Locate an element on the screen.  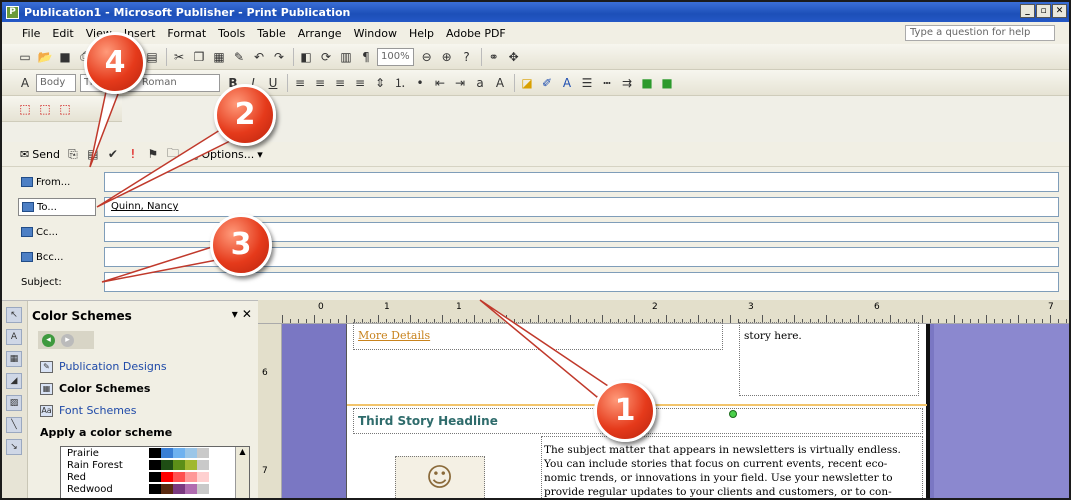
callout-2-pointer is located at coordinates (165, 168).